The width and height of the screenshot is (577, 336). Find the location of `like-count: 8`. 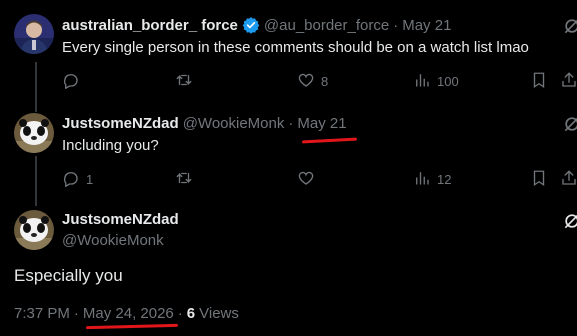

like-count: 8 is located at coordinates (325, 81).